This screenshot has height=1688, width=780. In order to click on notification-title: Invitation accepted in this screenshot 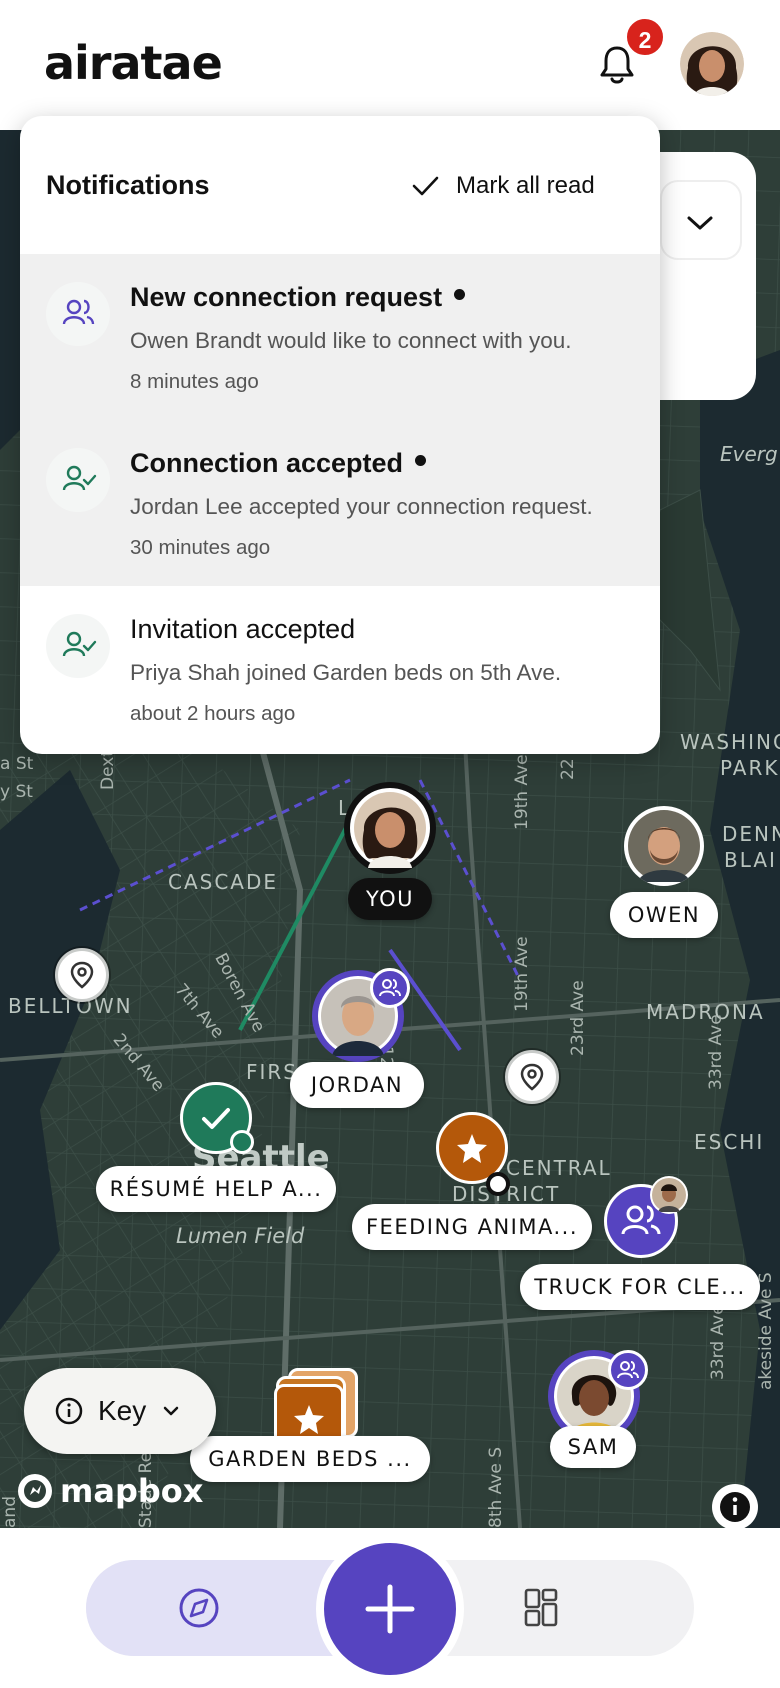, I will do `click(243, 629)`.